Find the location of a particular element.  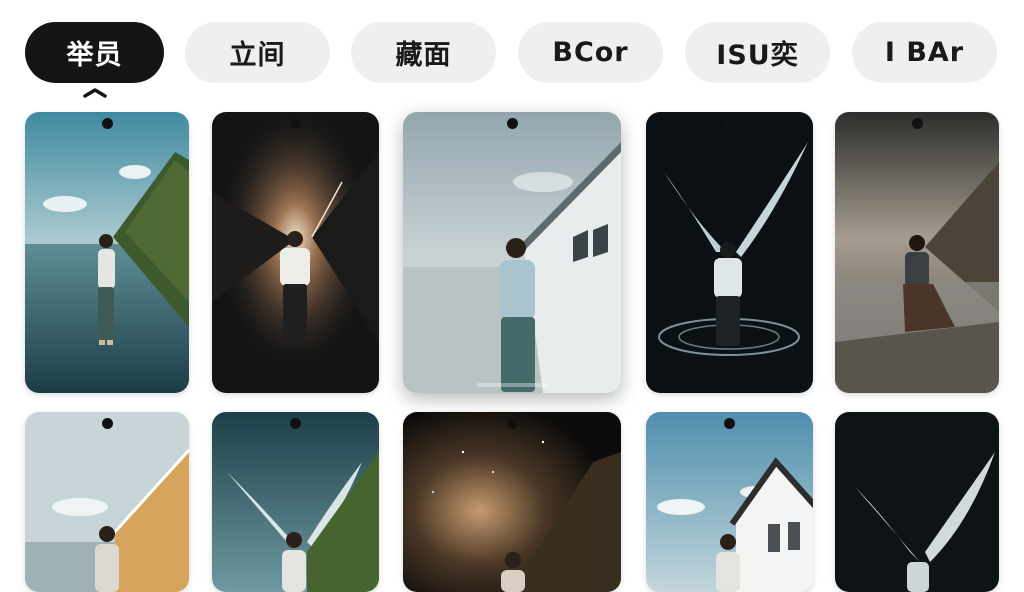

tab-3: 藏面 is located at coordinates (423, 52).